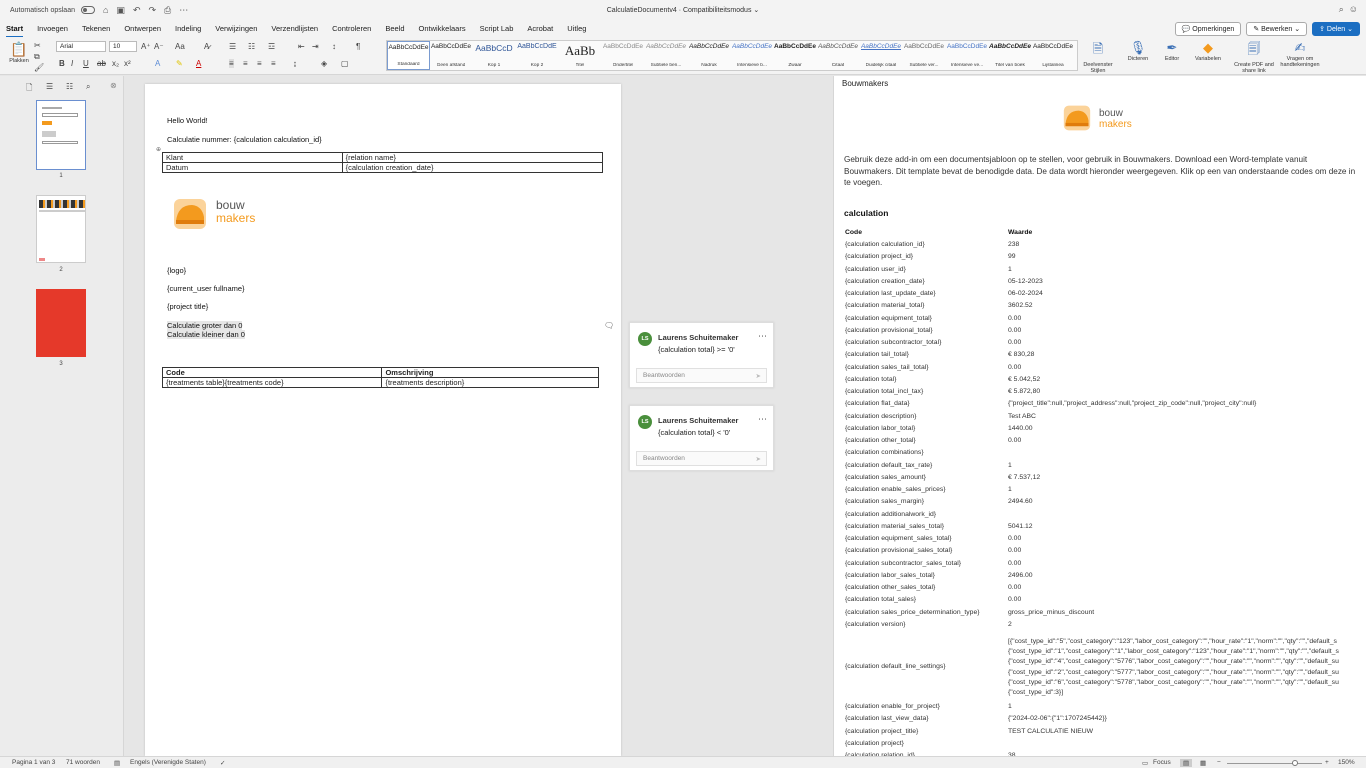 Image resolution: width=1366 pixels, height=768 pixels. Describe the element at coordinates (206, 46) in the screenshot. I see `clear-format-icon: A̷` at that location.